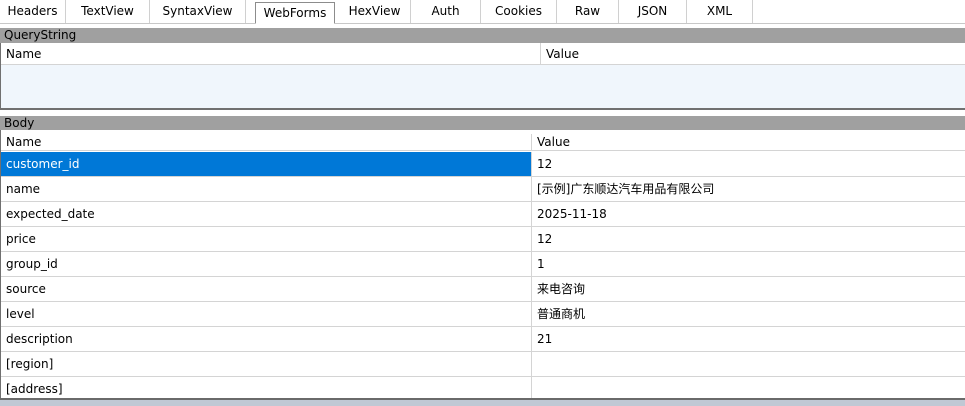 The height and width of the screenshot is (406, 965). I want to click on table-row: customer_id 12, so click(483, 164).